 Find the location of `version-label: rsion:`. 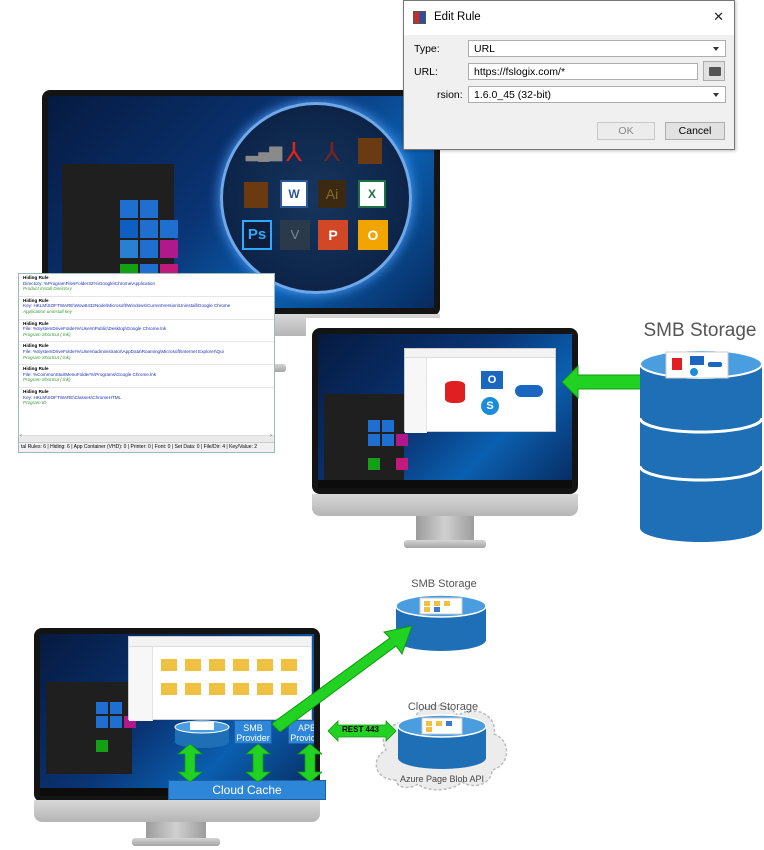

version-label: rsion: is located at coordinates (450, 95).